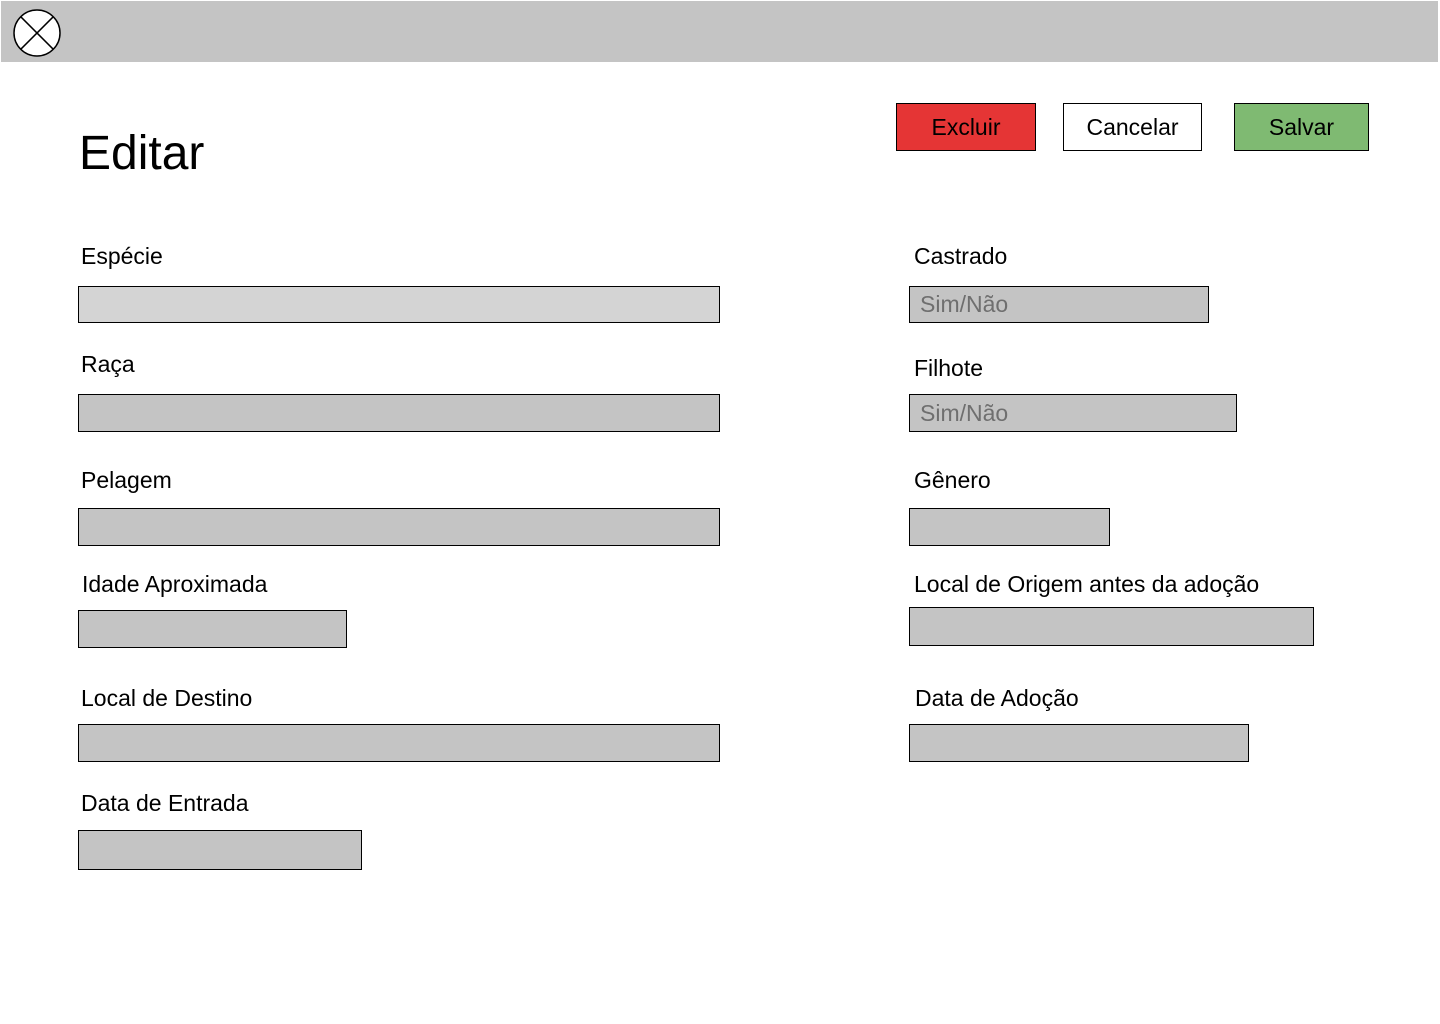  What do you see at coordinates (399, 743) in the screenshot?
I see `destino-input` at bounding box center [399, 743].